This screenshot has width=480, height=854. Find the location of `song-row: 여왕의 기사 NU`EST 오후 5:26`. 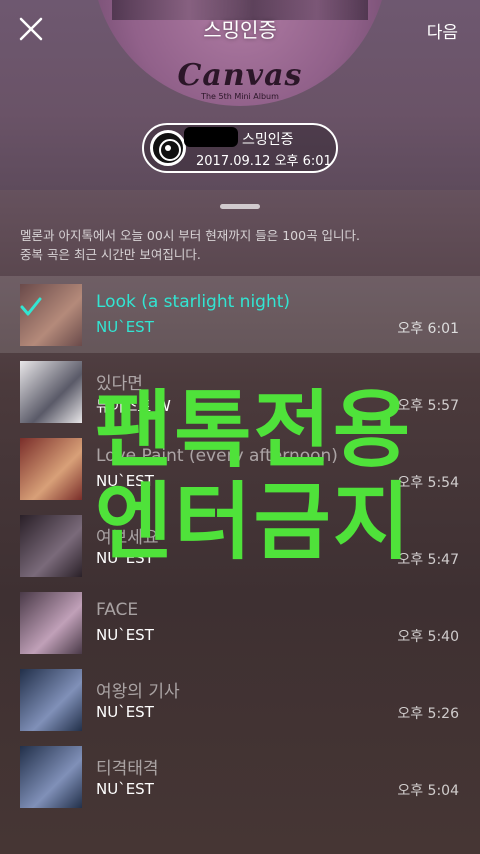

song-row: 여왕의 기사 NU`EST 오후 5:26 is located at coordinates (240, 699).